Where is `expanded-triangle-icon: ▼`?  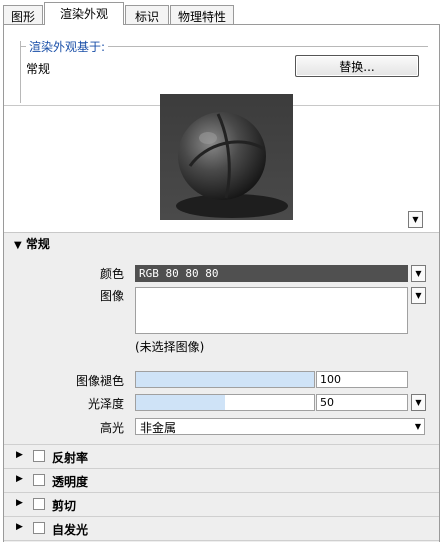
expanded-triangle-icon: ▼ is located at coordinates (18, 245).